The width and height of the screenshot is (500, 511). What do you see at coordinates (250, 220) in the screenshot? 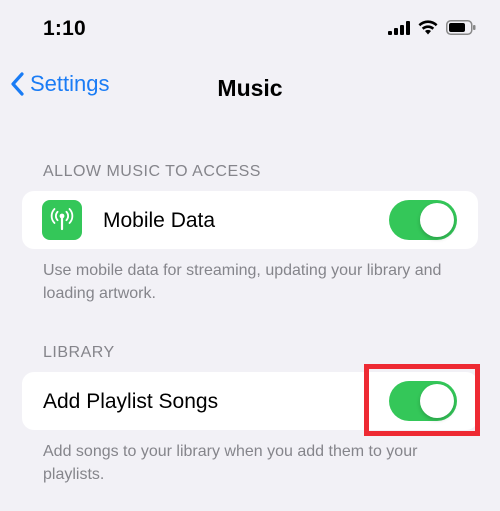
I see `mobile-data-row: Mobile Data` at bounding box center [250, 220].